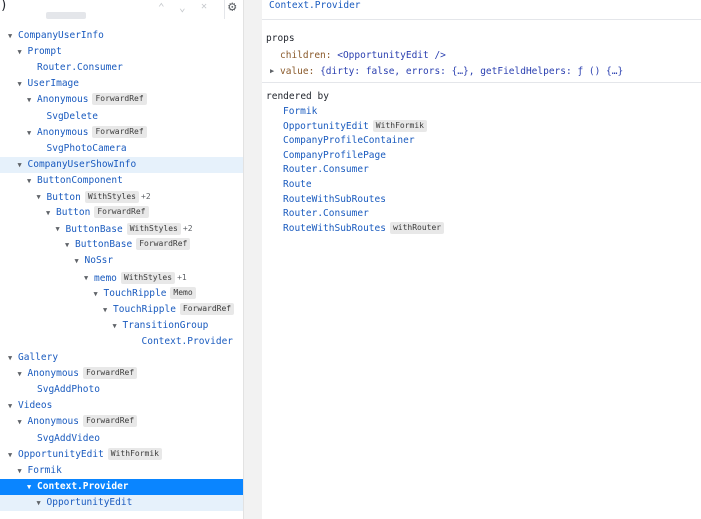  What do you see at coordinates (121, 455) in the screenshot?
I see `tree-row: ▼ OpportunityEdit WithFormik` at bounding box center [121, 455].